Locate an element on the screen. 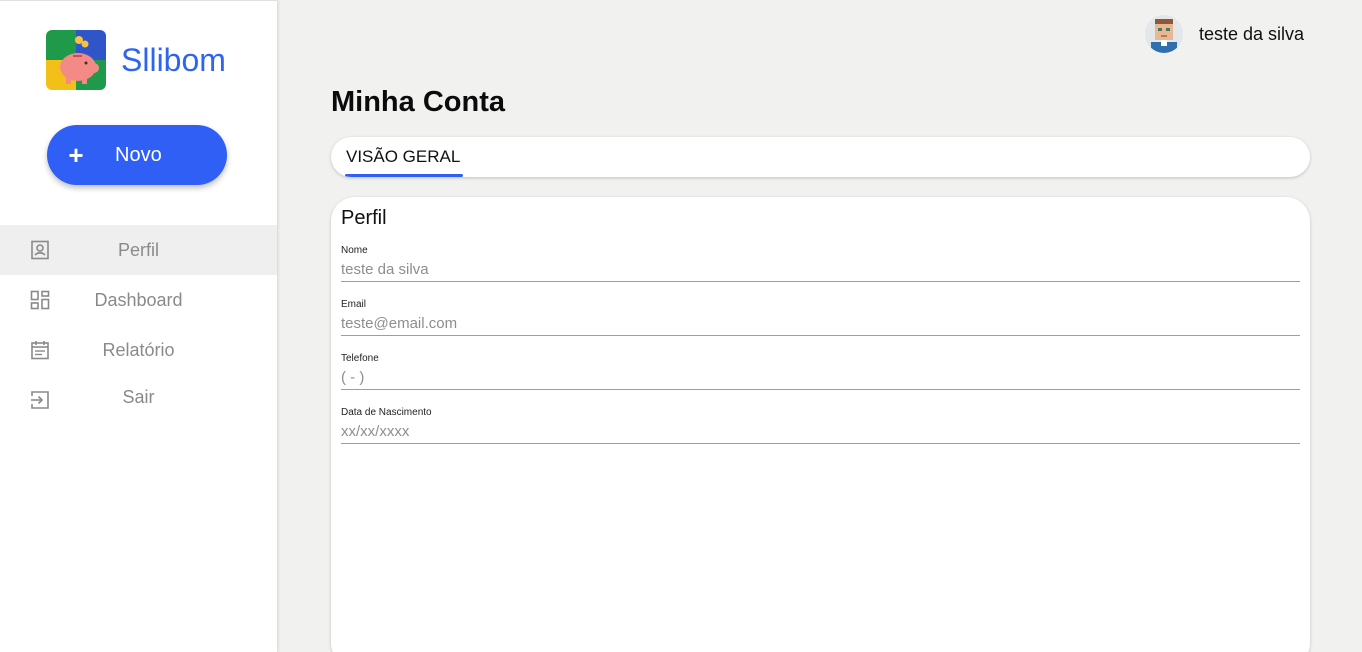 This screenshot has height=652, width=1362. name-field is located at coordinates (820, 269).